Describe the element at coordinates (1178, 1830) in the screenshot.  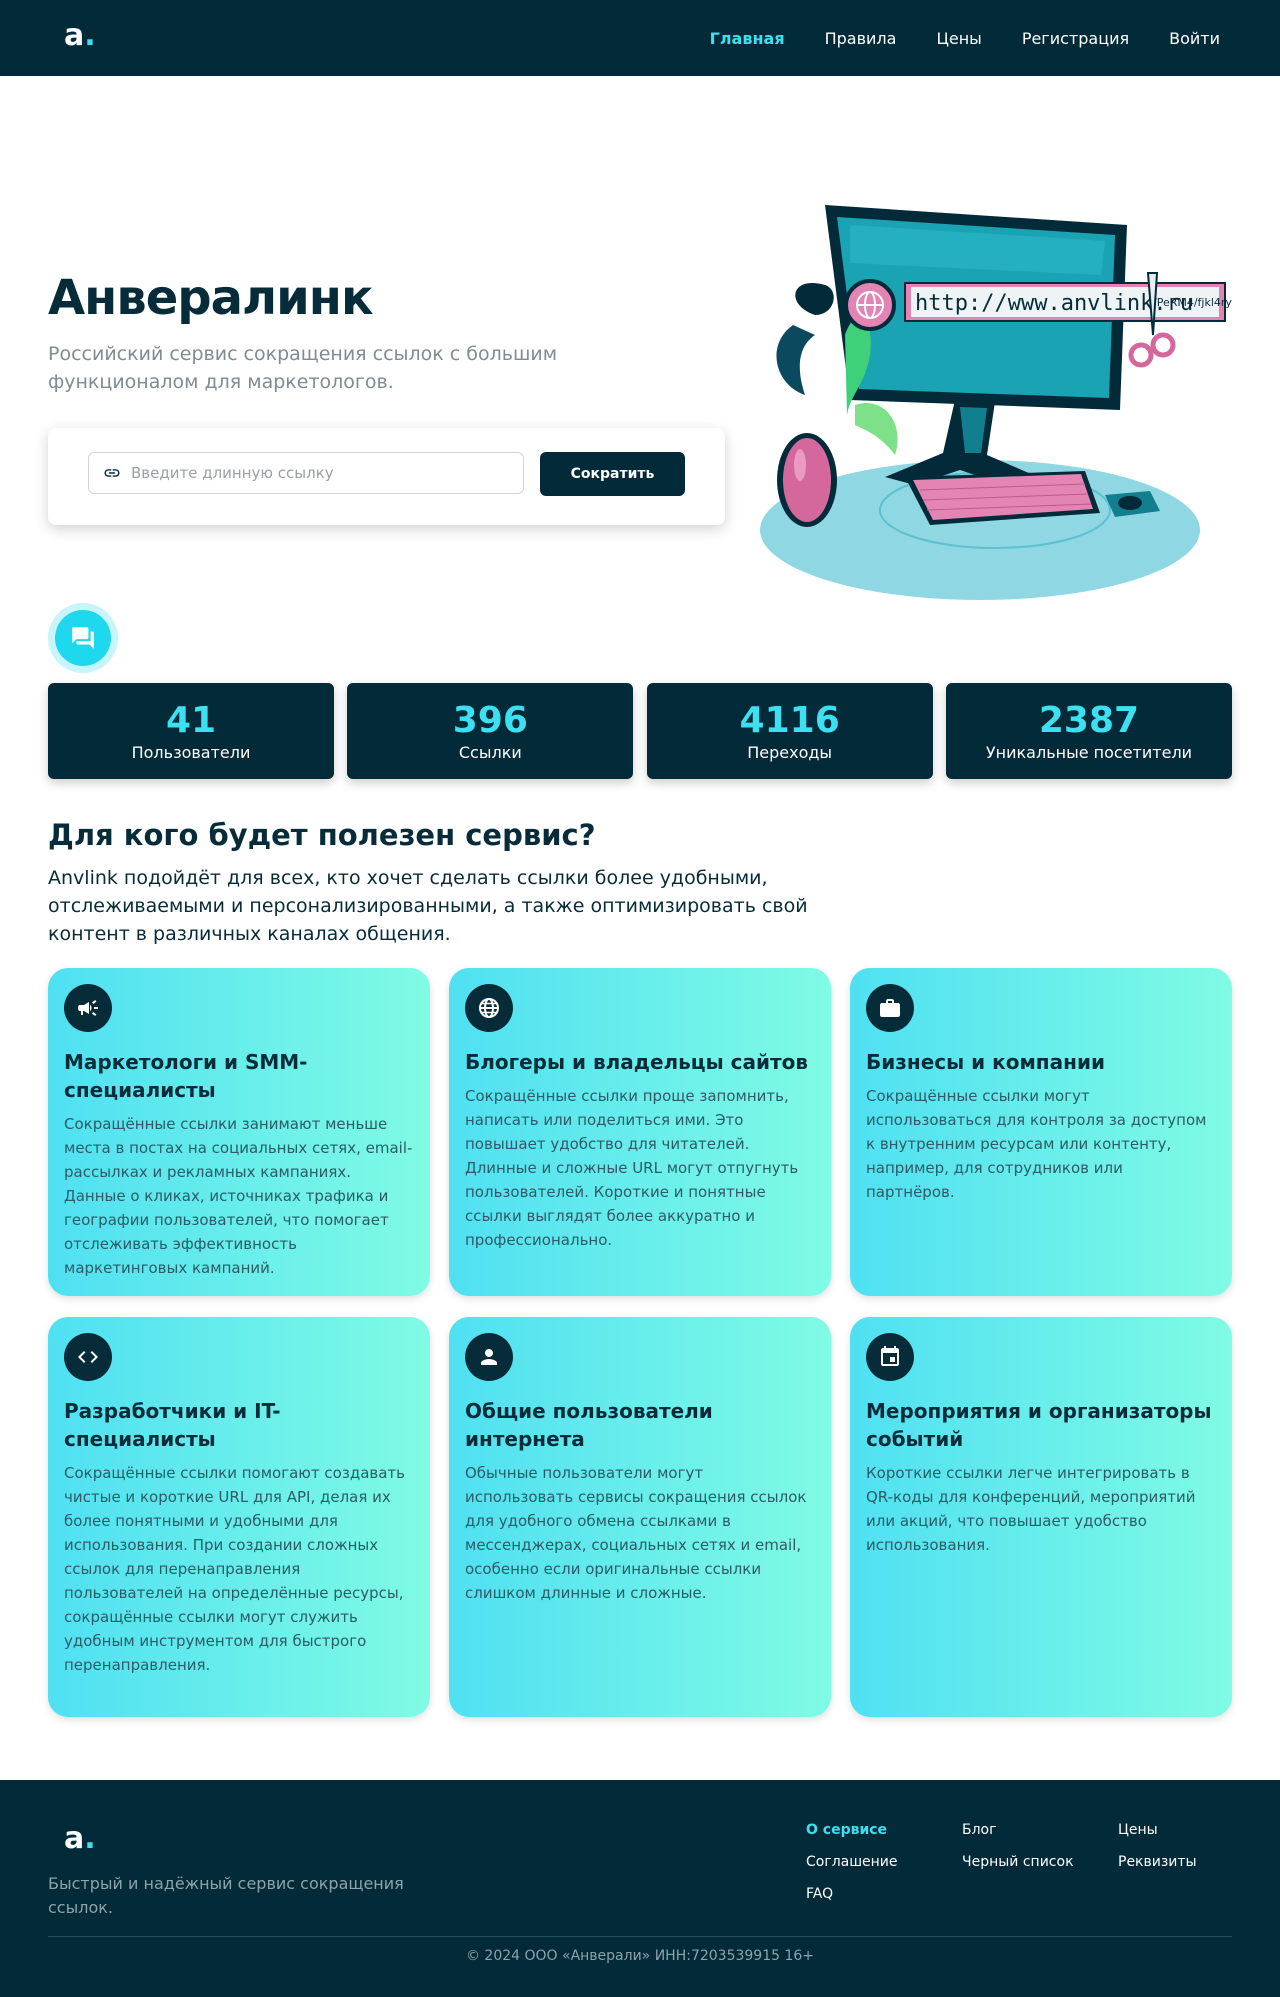
I see `footer-link-prices: Цены` at that location.